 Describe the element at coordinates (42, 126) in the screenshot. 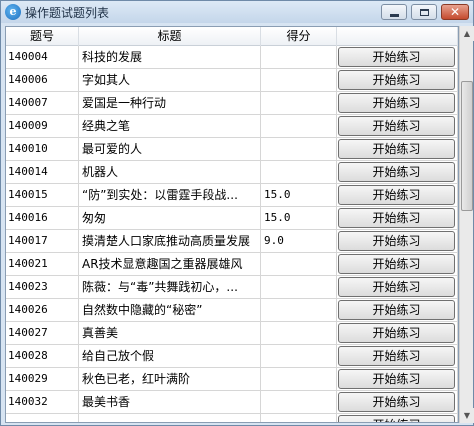

I see `question-id-cell: 140009` at that location.